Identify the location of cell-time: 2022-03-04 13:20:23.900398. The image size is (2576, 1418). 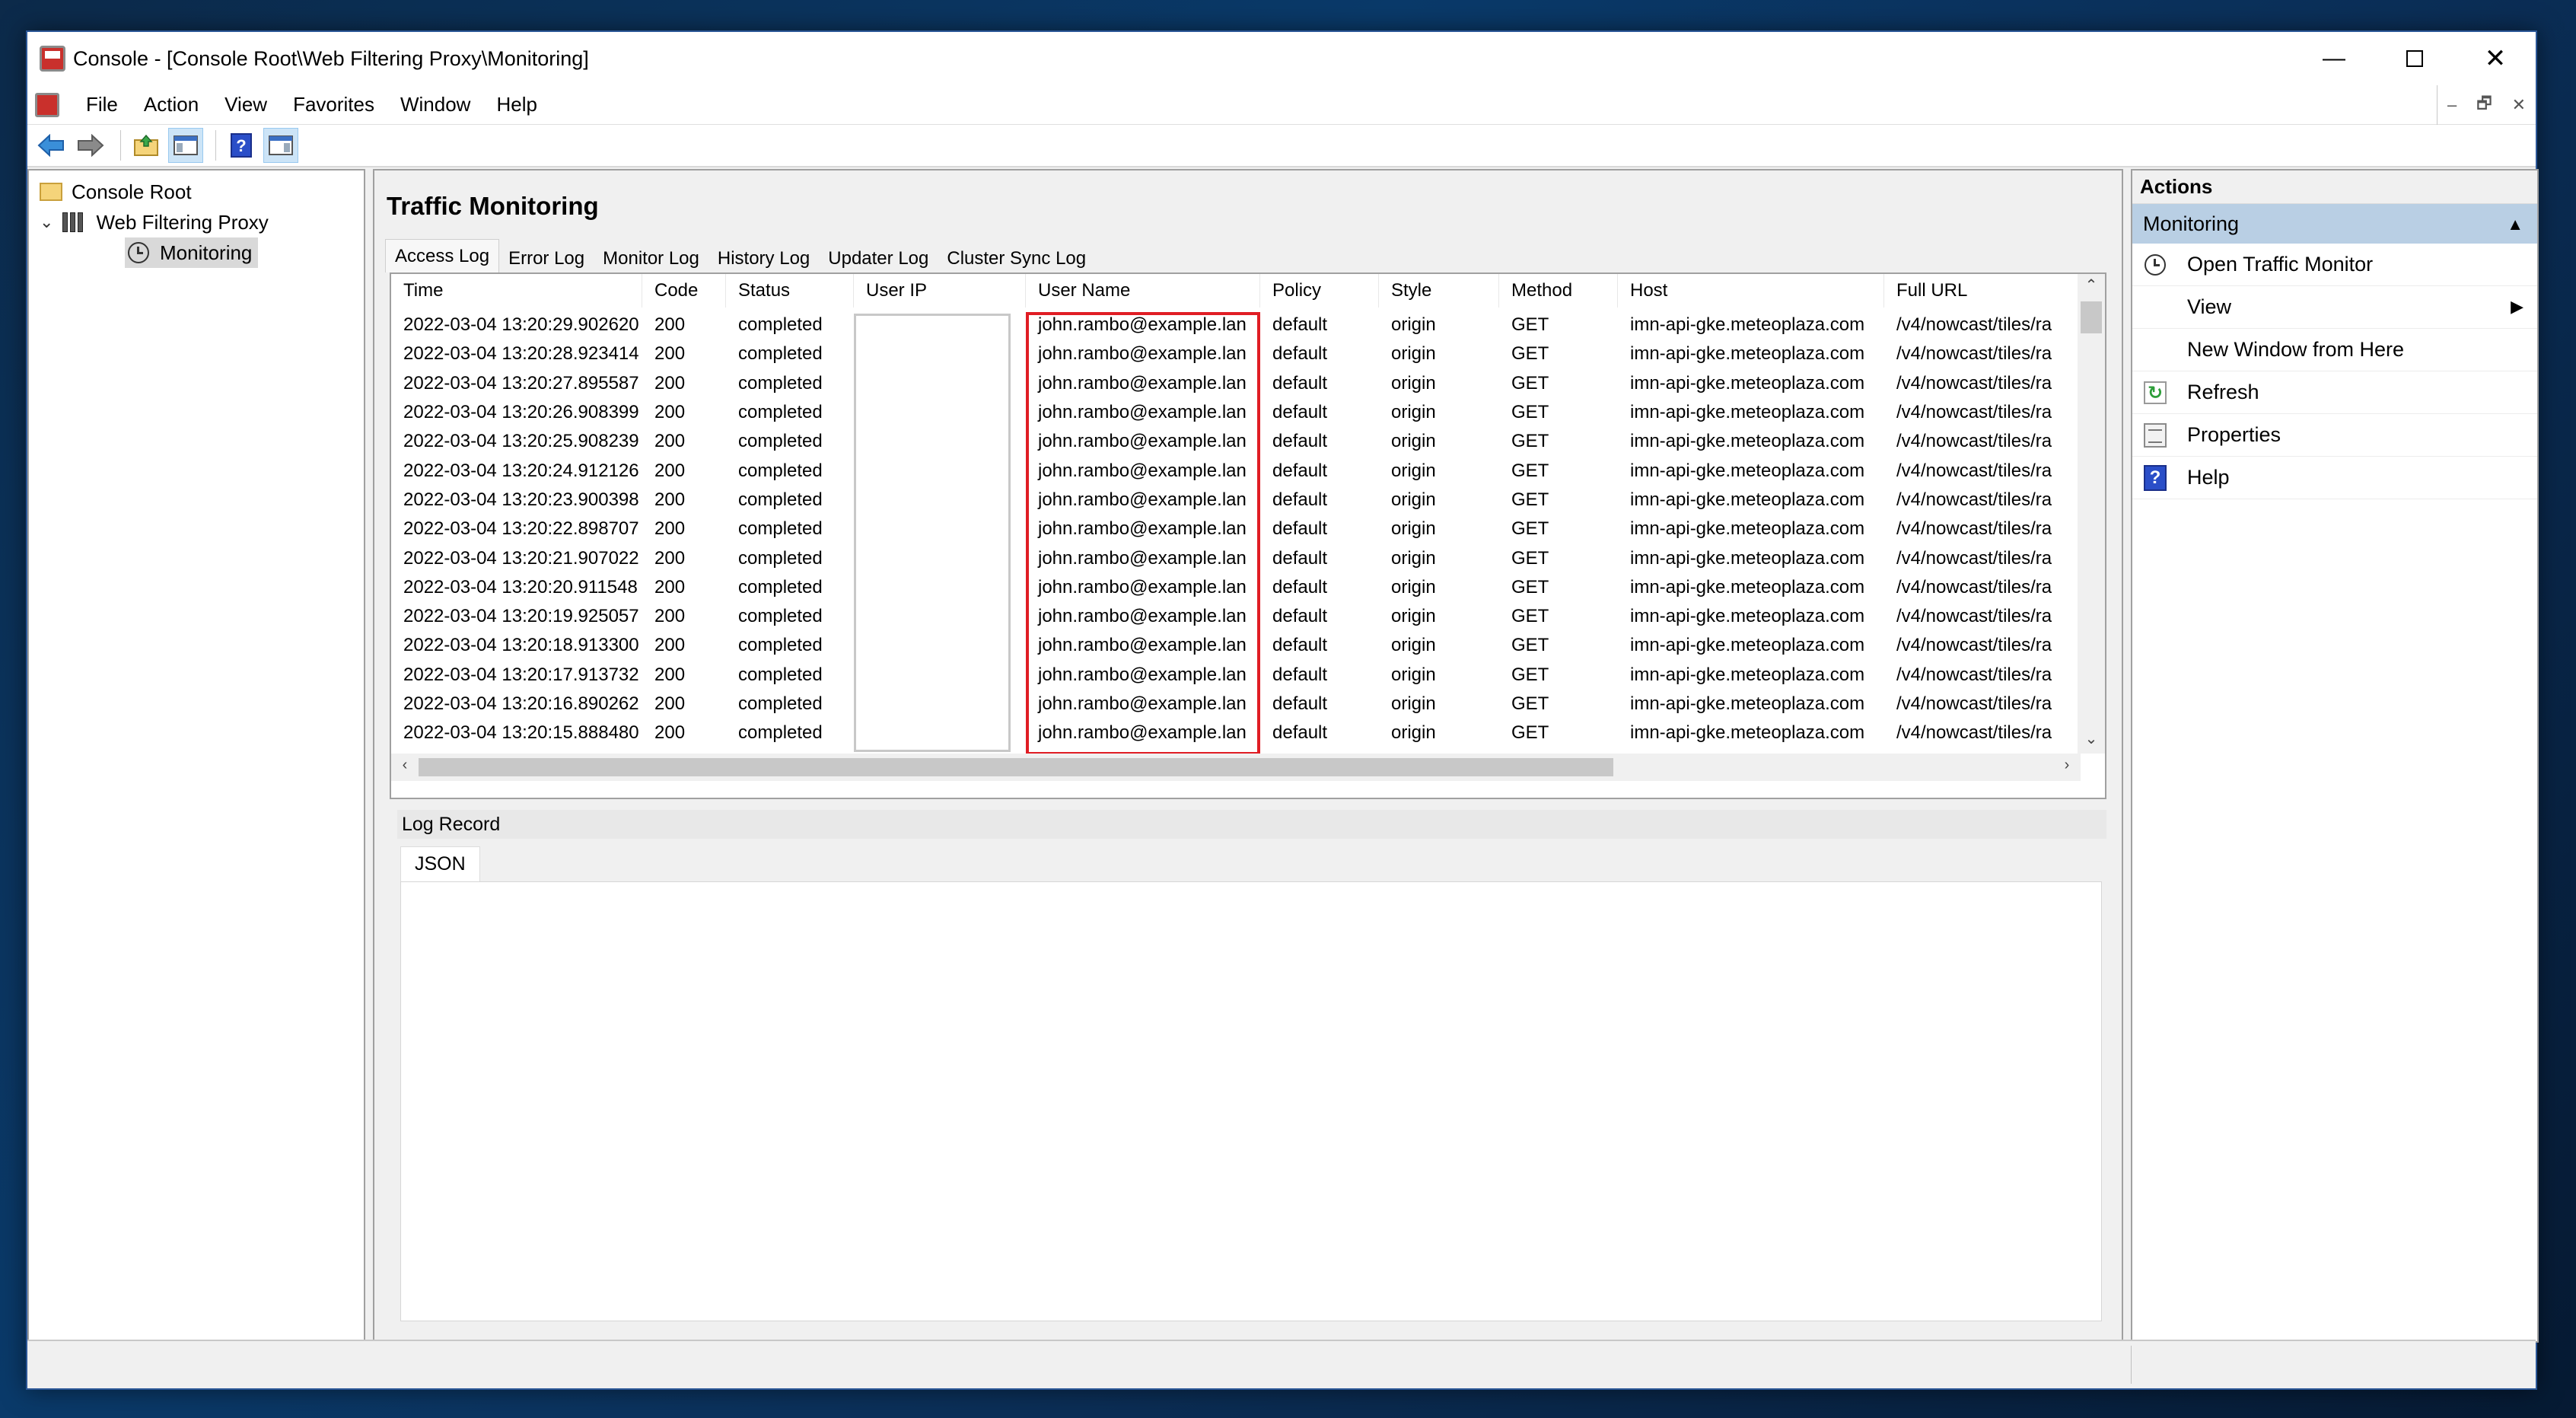
(521, 500).